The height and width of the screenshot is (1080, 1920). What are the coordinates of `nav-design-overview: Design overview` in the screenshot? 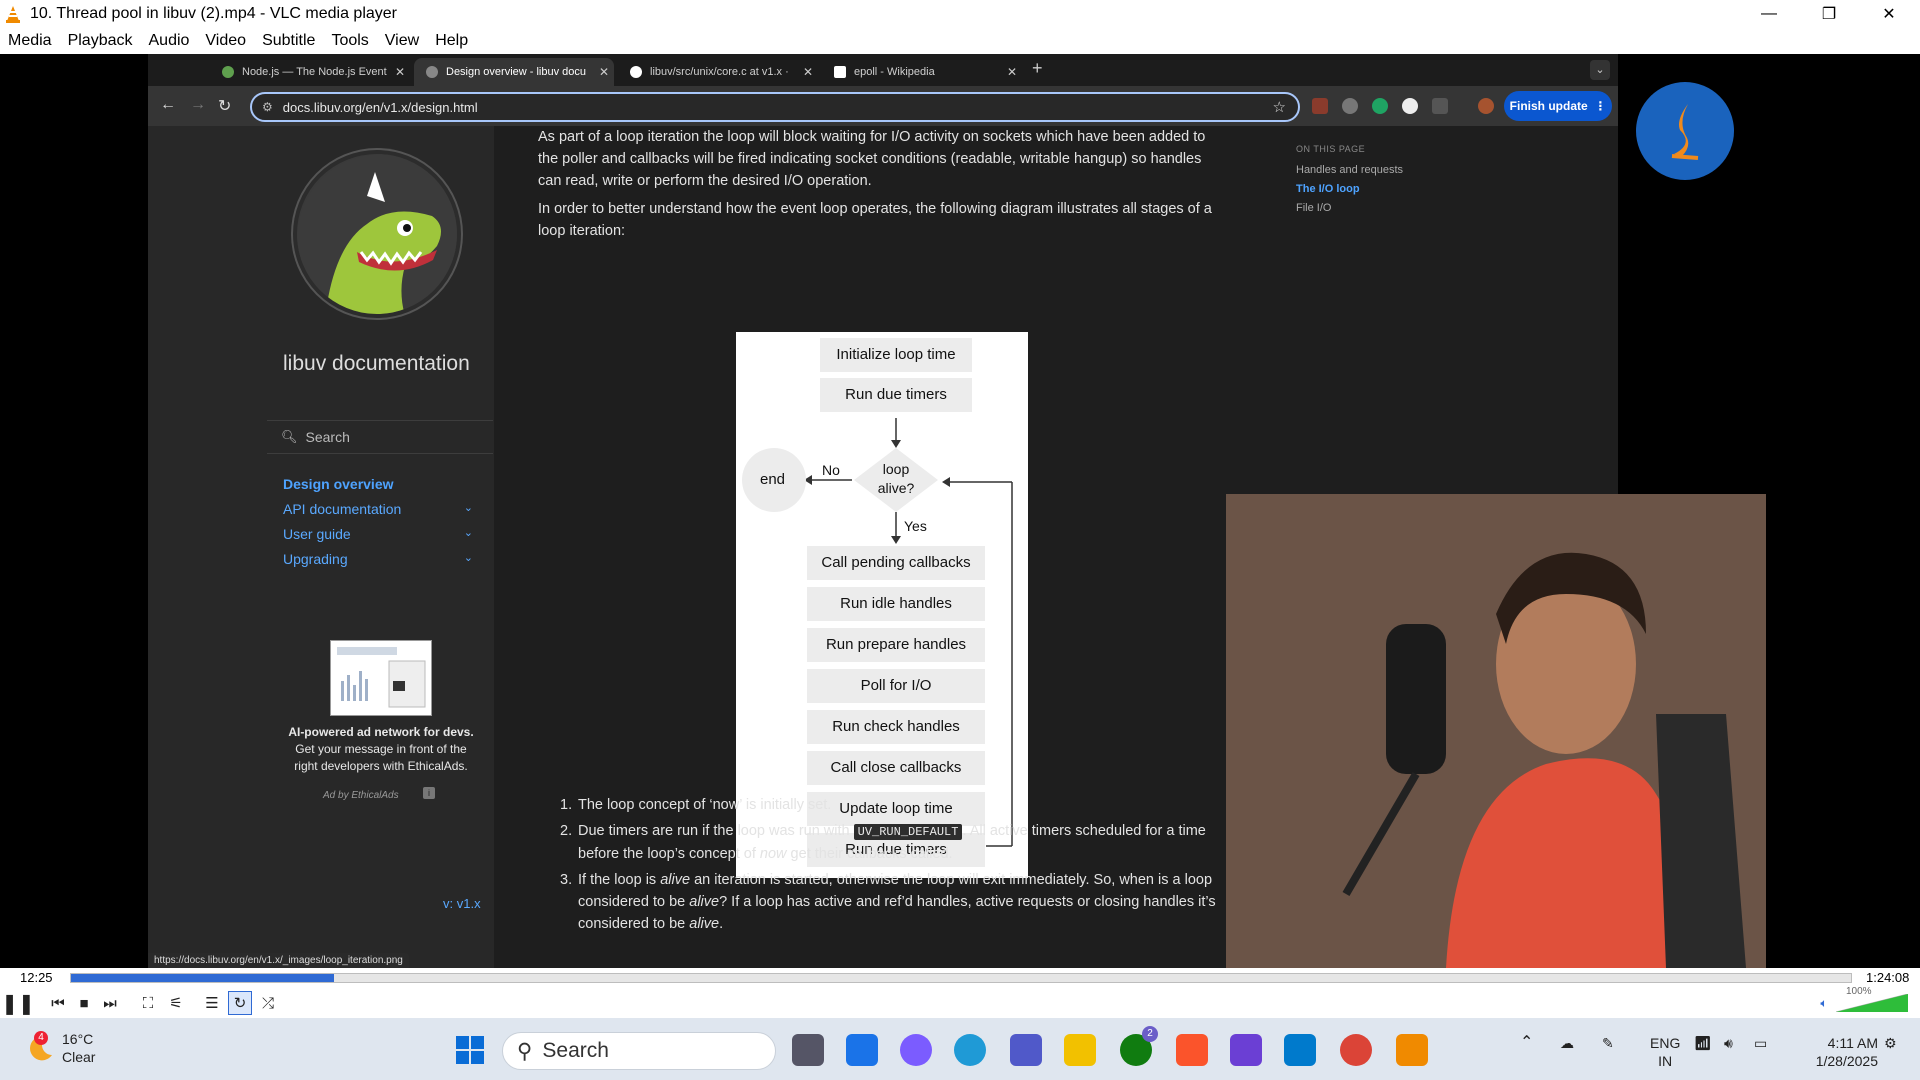 It's located at (383, 484).